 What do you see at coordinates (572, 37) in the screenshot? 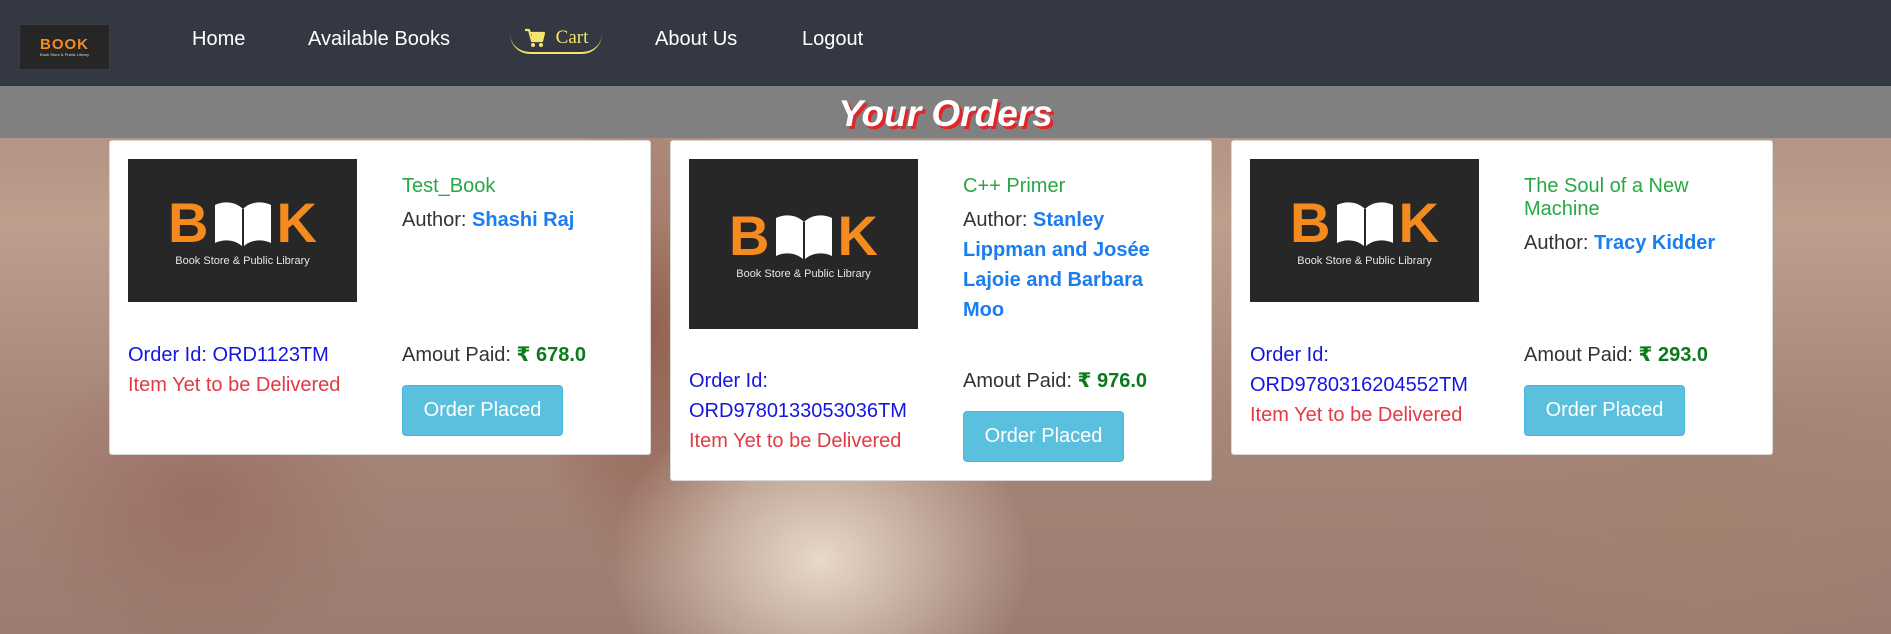
I see `nav-cart-label: Cart` at bounding box center [572, 37].